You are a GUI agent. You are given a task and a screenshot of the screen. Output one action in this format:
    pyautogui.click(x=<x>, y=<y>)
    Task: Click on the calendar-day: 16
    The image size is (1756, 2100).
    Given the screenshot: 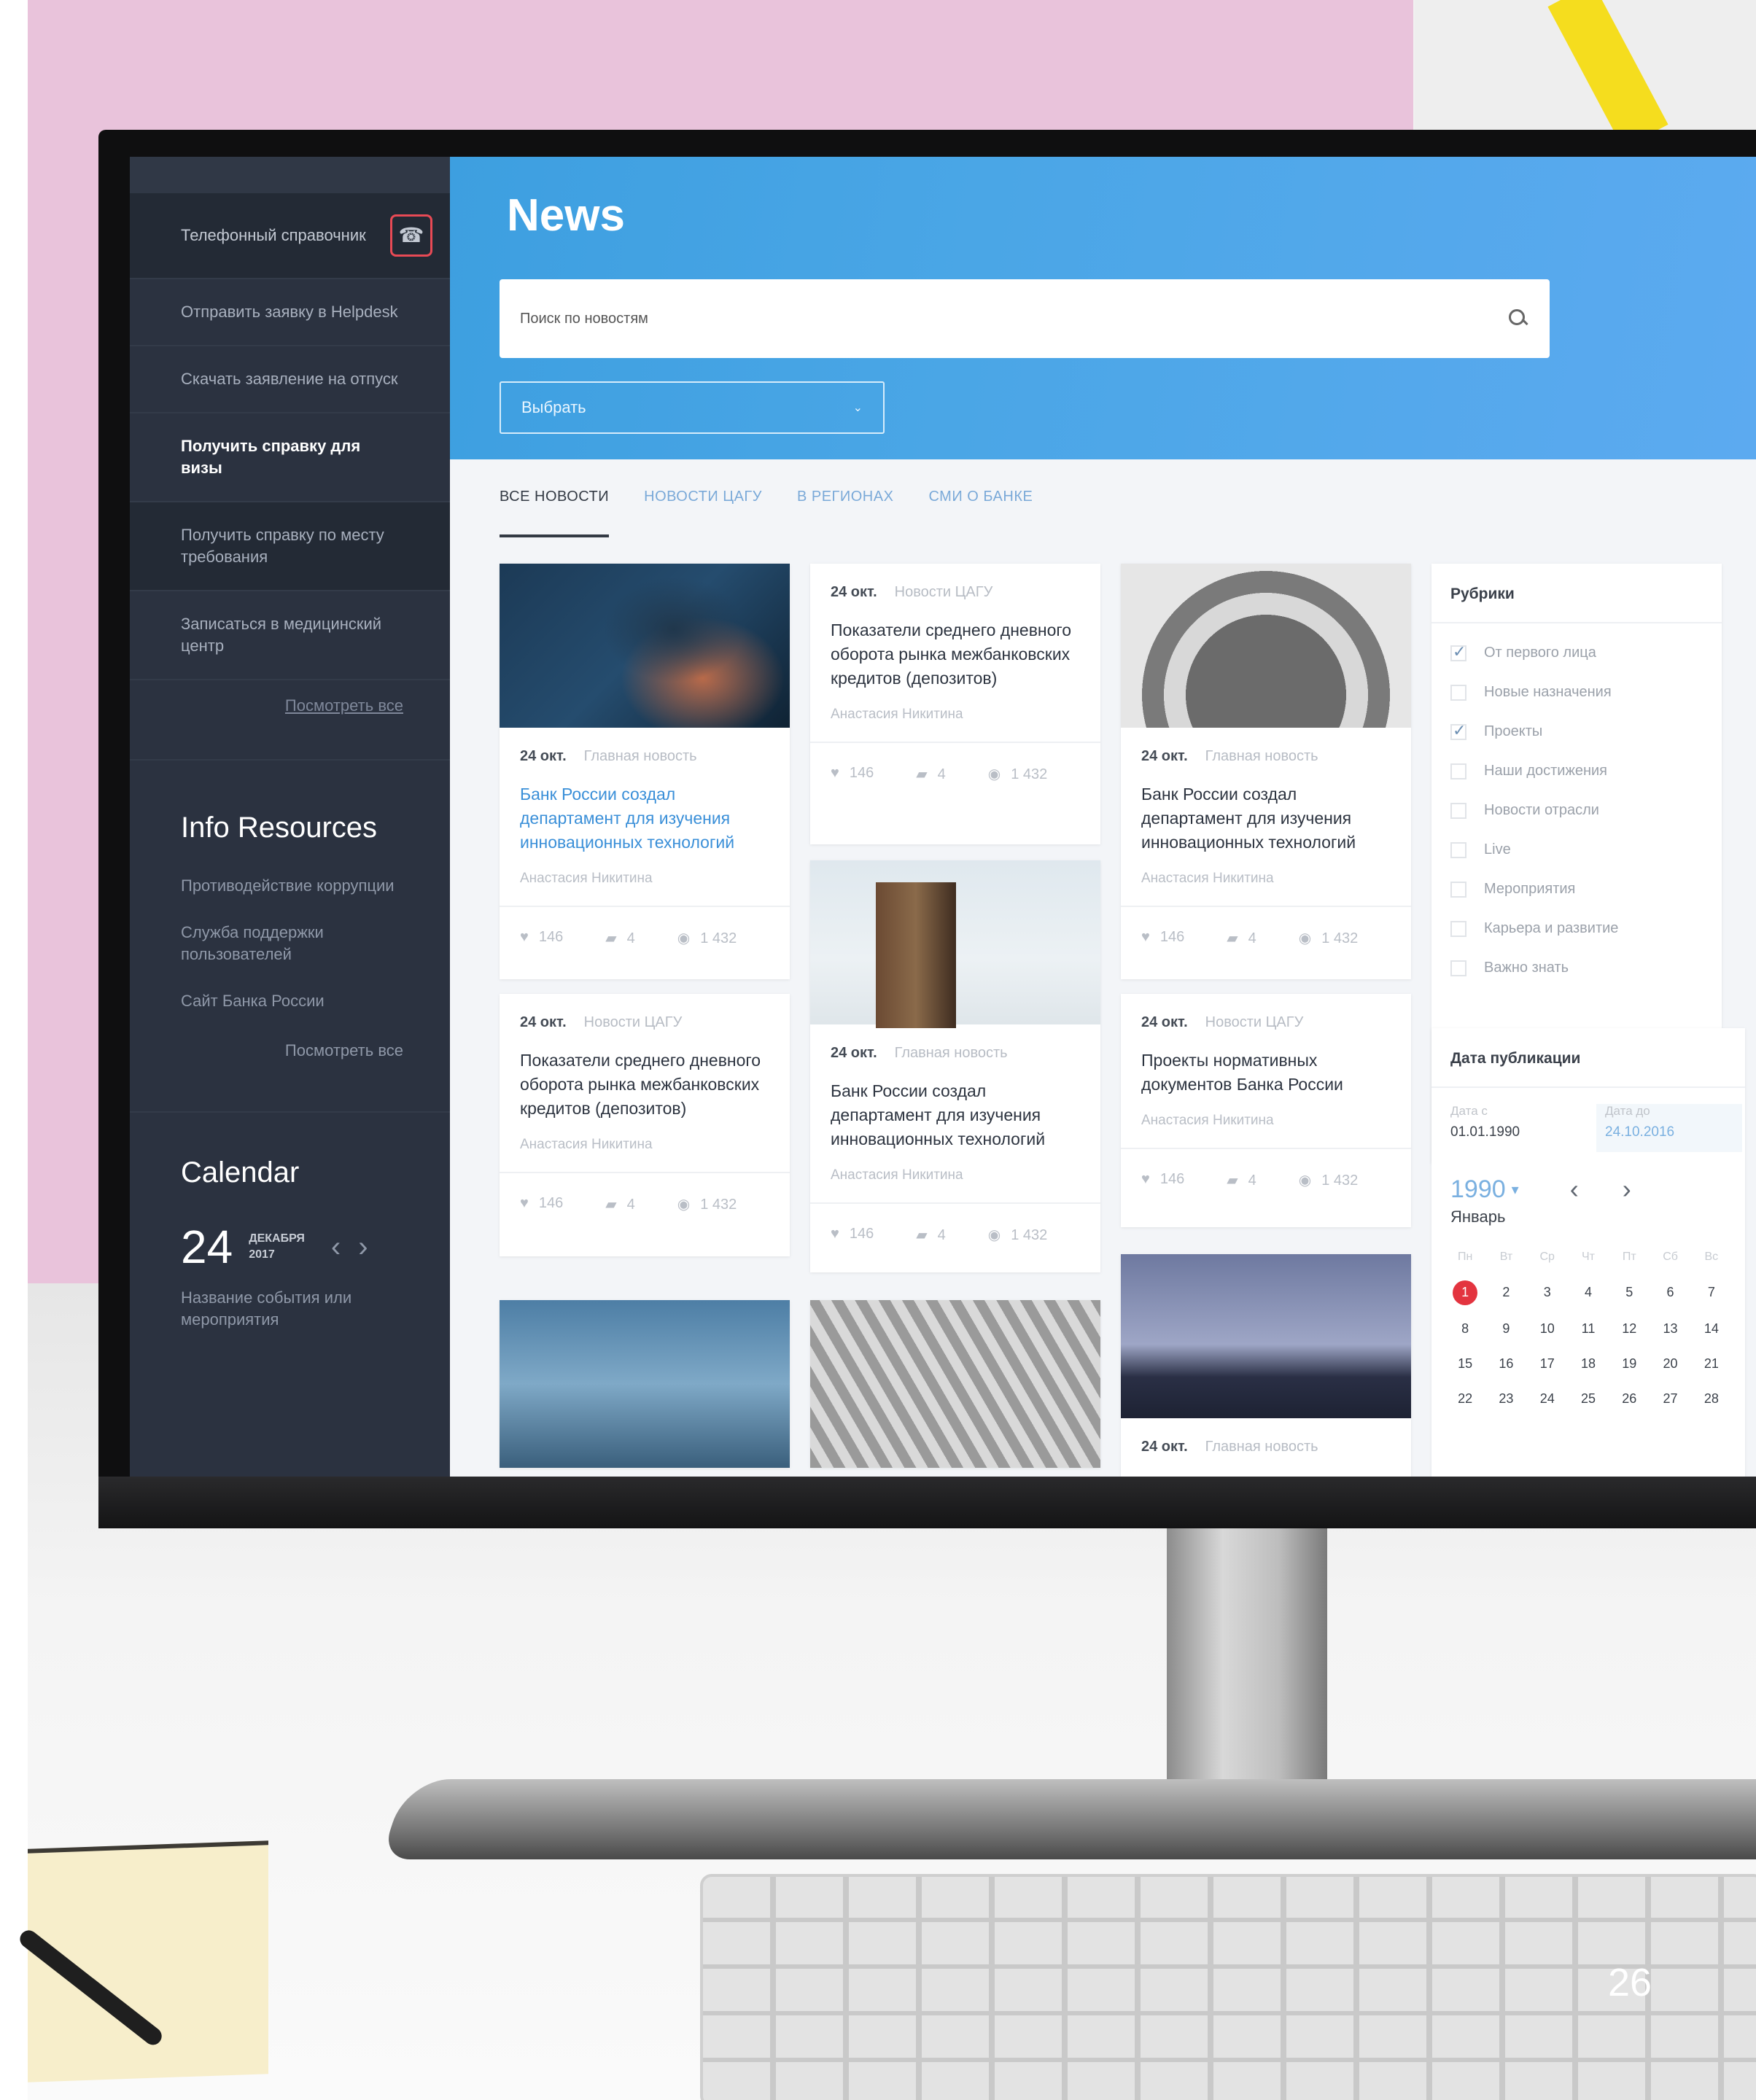 What is the action you would take?
    pyautogui.click(x=1505, y=1363)
    